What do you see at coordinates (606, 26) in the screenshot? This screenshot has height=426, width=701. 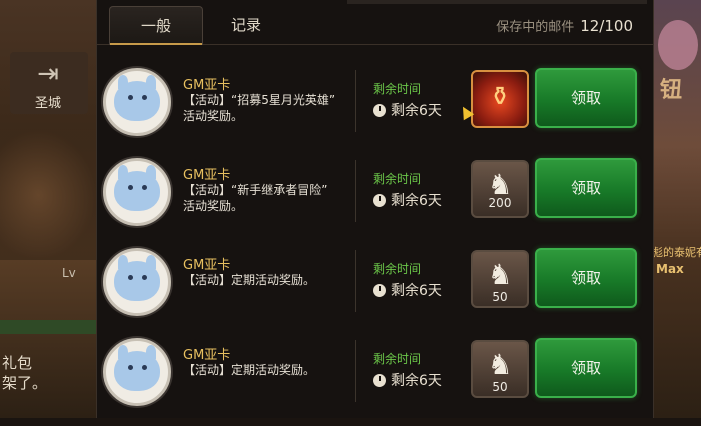 I see `mail-count-value: 12/100` at bounding box center [606, 26].